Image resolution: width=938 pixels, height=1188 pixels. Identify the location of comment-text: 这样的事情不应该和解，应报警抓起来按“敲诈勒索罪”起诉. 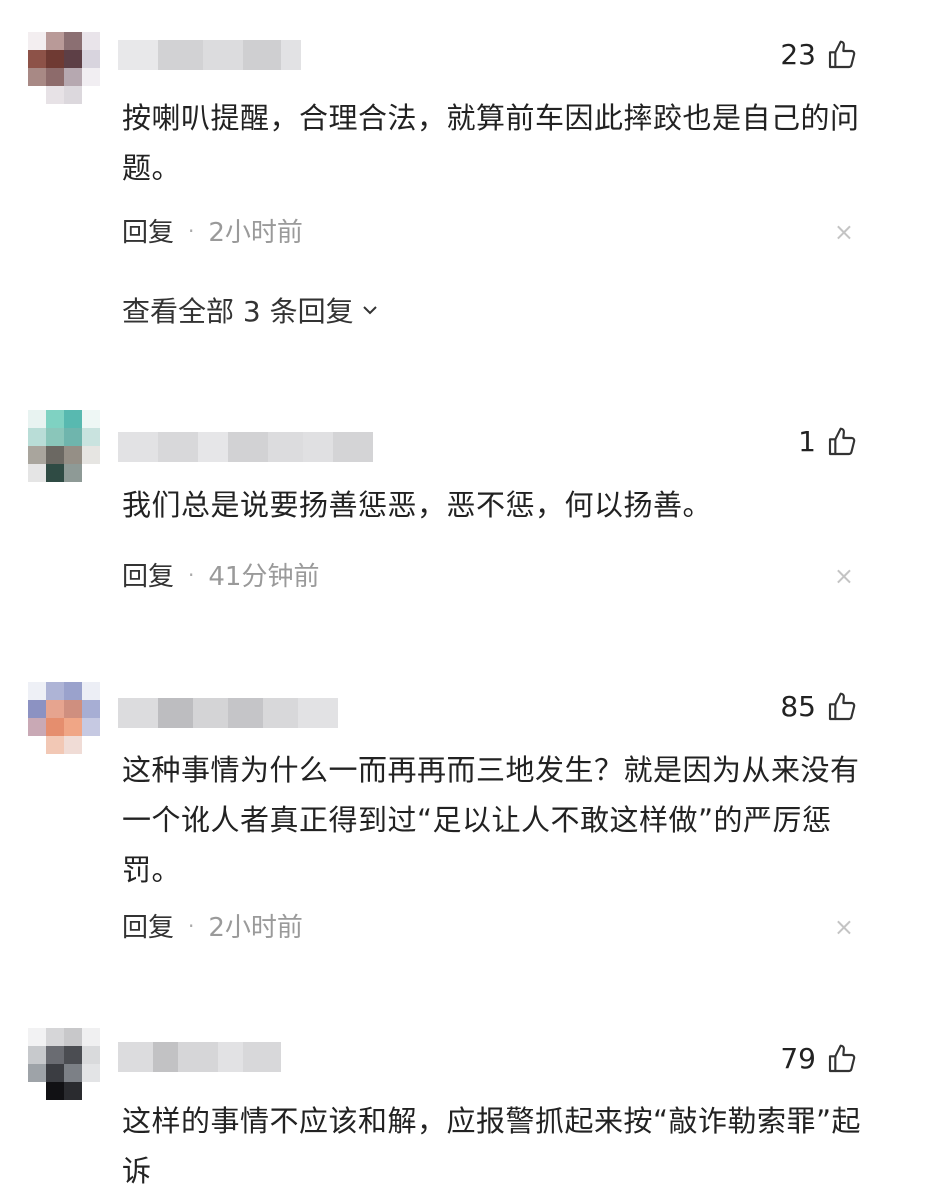
(492, 1146).